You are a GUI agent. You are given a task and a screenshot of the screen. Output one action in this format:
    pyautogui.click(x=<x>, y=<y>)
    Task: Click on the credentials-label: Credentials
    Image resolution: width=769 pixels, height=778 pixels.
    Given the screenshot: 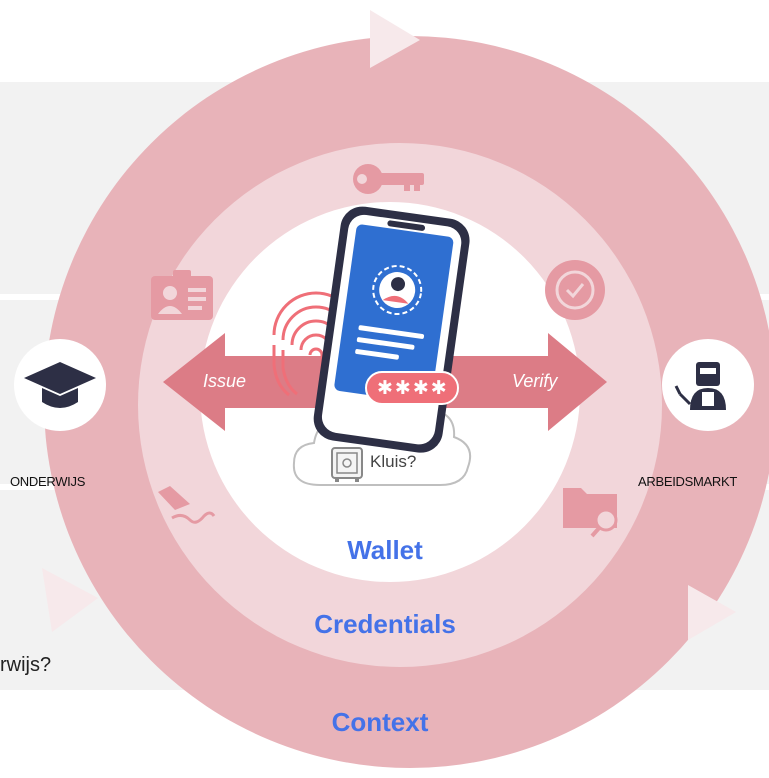 What is the action you would take?
    pyautogui.click(x=385, y=624)
    